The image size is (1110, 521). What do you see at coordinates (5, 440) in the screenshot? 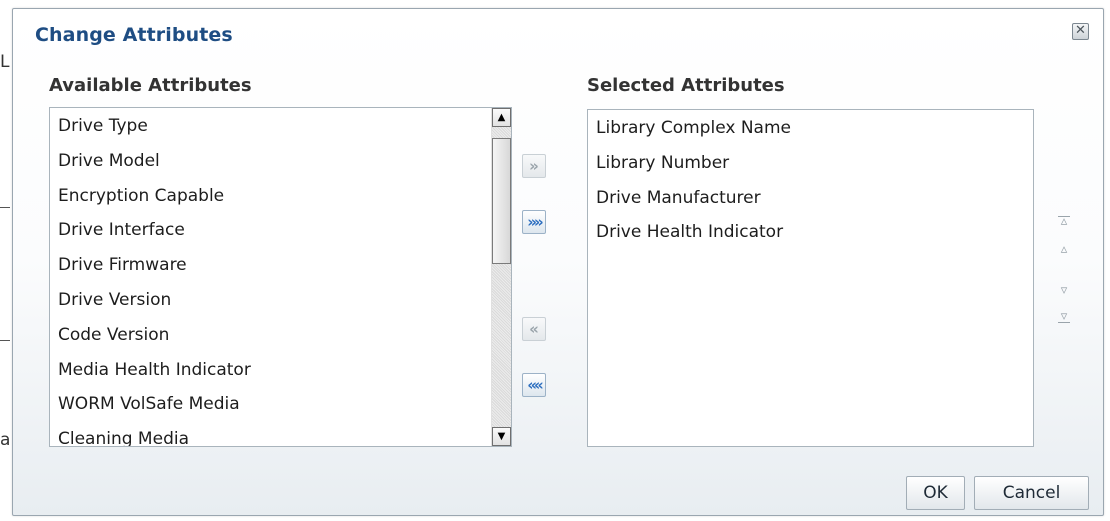
I see `background-text-fragment: a` at bounding box center [5, 440].